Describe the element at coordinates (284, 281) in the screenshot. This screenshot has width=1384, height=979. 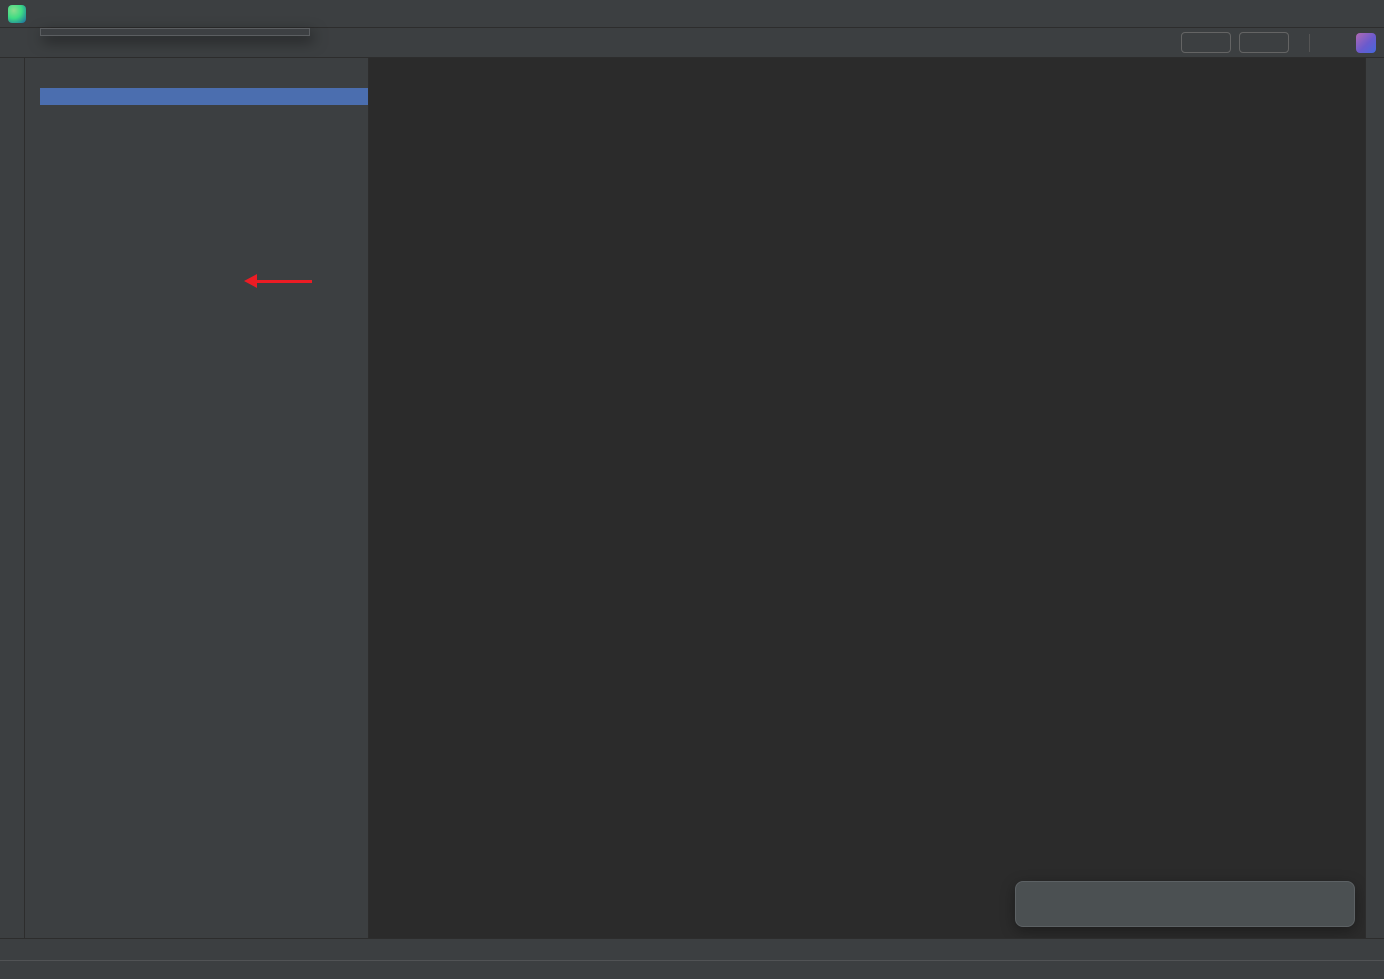
I see `arrow-shaft` at that location.